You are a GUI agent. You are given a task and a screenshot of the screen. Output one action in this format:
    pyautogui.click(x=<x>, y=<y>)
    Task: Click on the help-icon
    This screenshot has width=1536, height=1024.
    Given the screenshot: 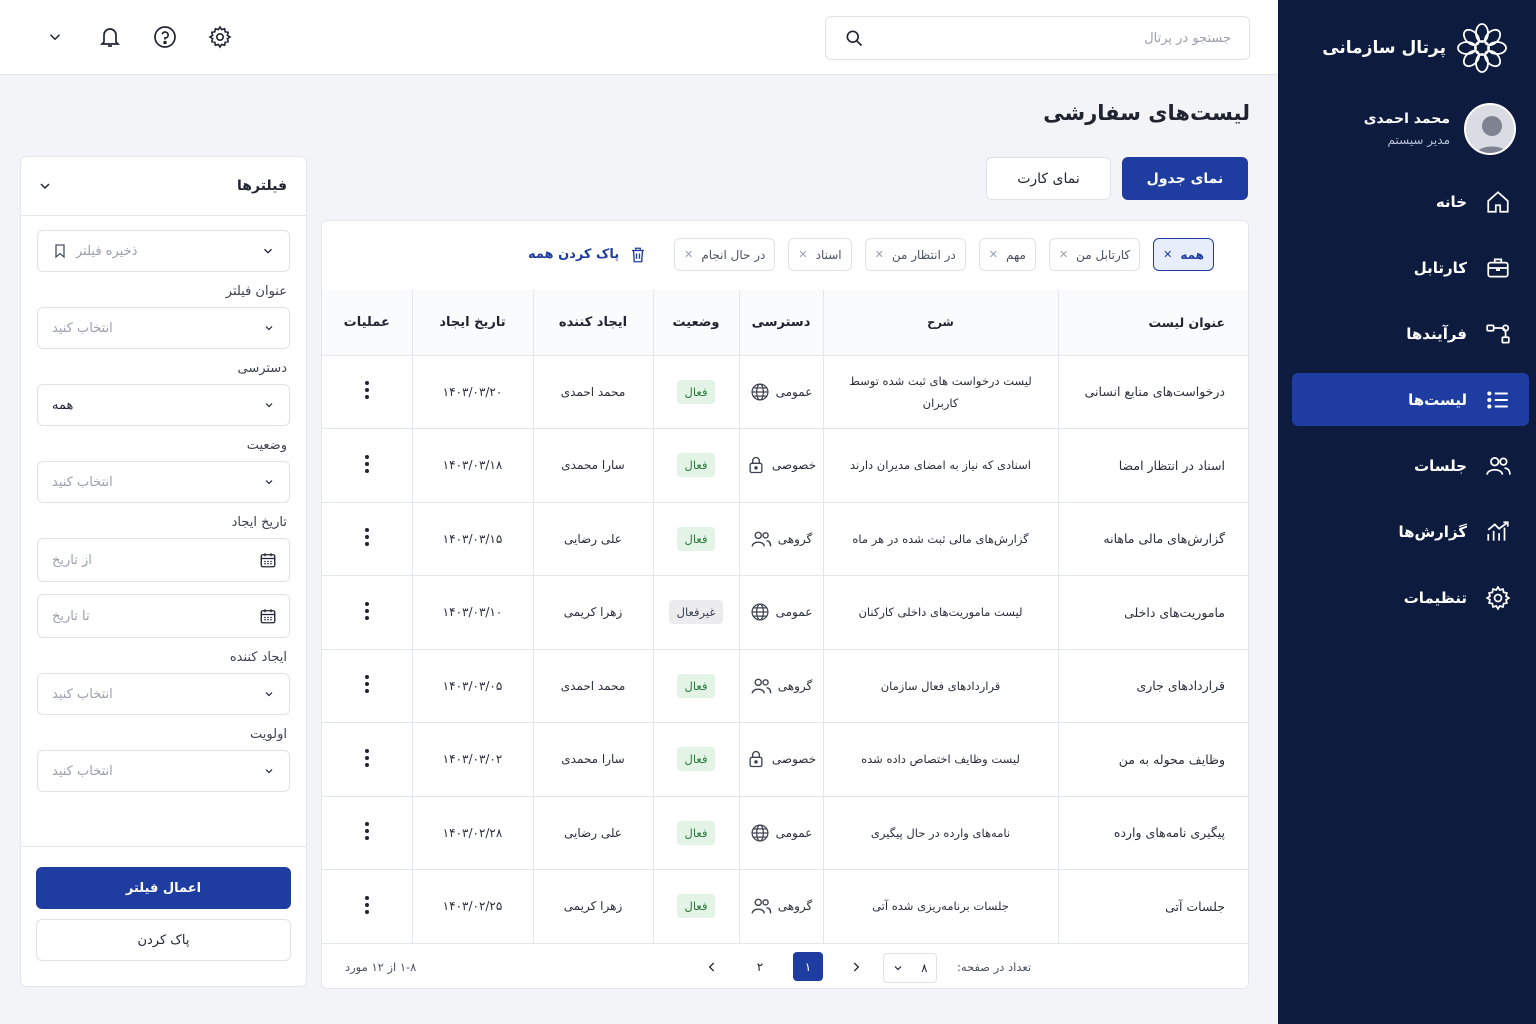 What is the action you would take?
    pyautogui.click(x=165, y=37)
    